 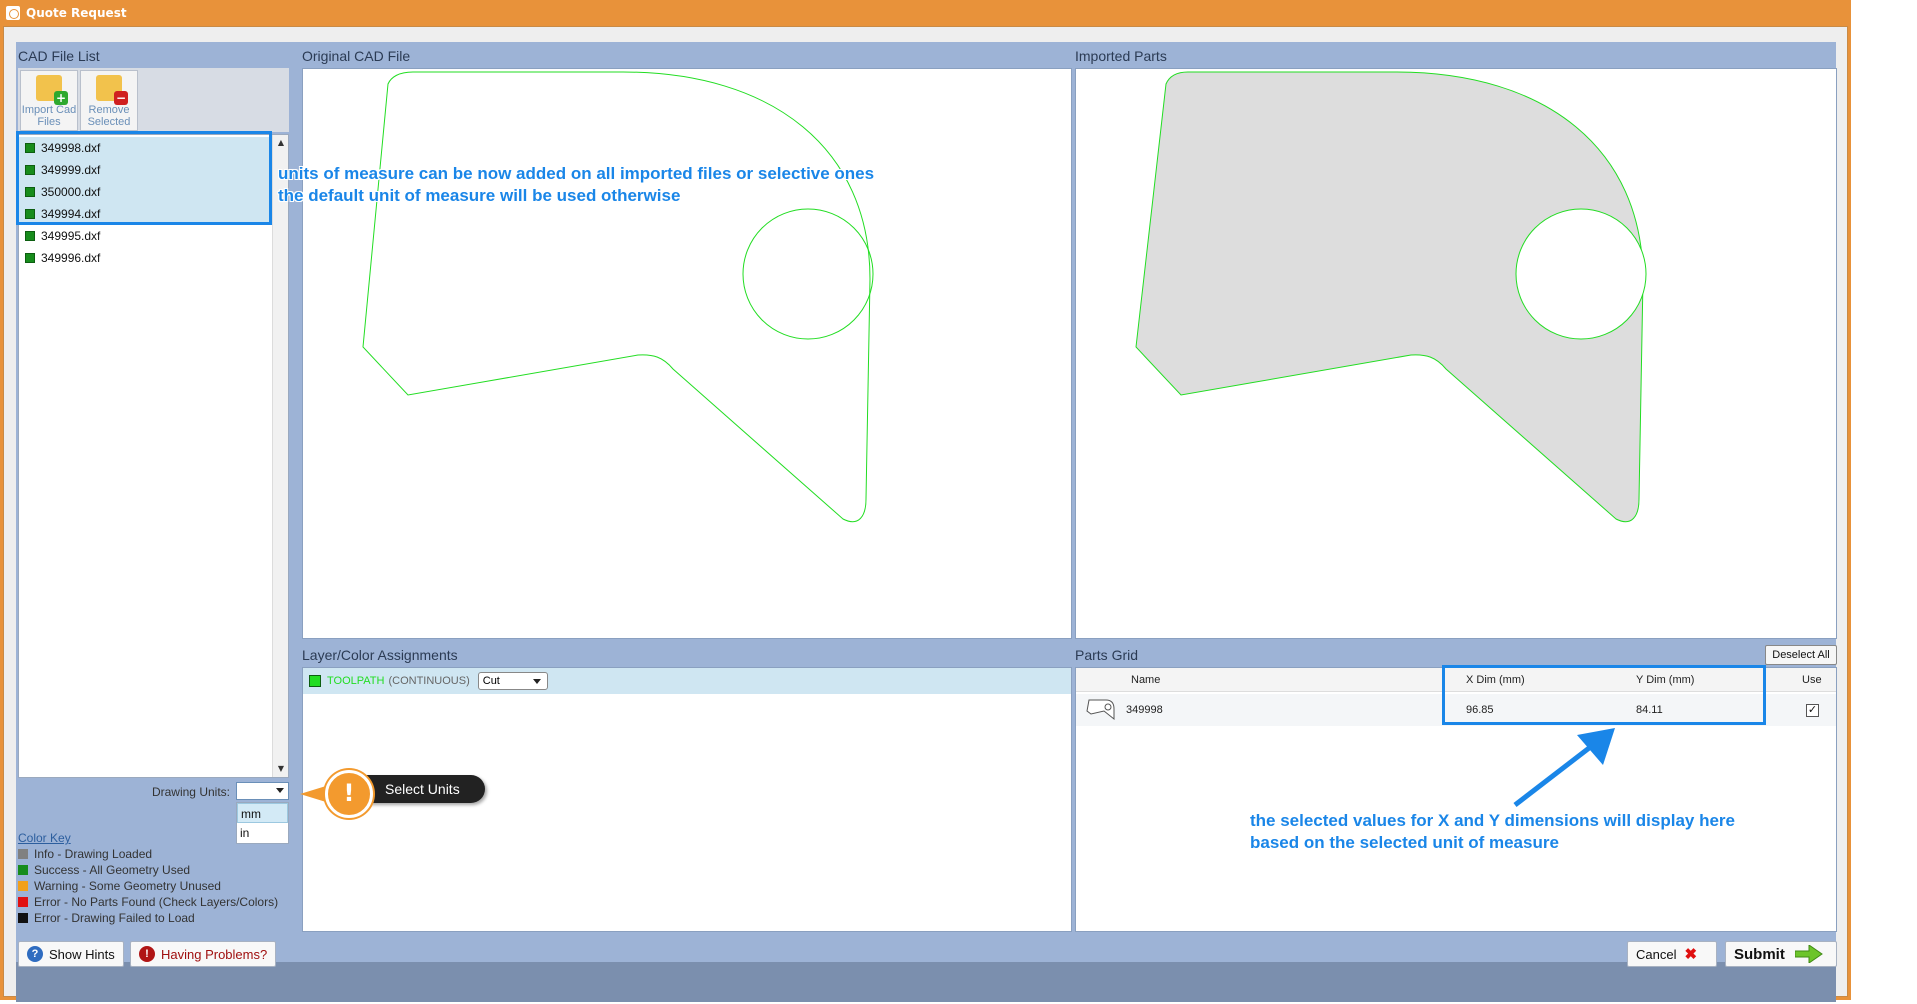 I want to click on orange-swatch, so click(x=23, y=886).